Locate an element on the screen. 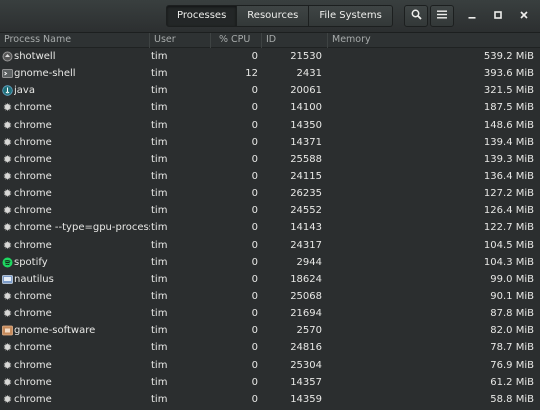  table-row: ✹ chrome tim 0 24317 104.5 MiB is located at coordinates (270, 245).